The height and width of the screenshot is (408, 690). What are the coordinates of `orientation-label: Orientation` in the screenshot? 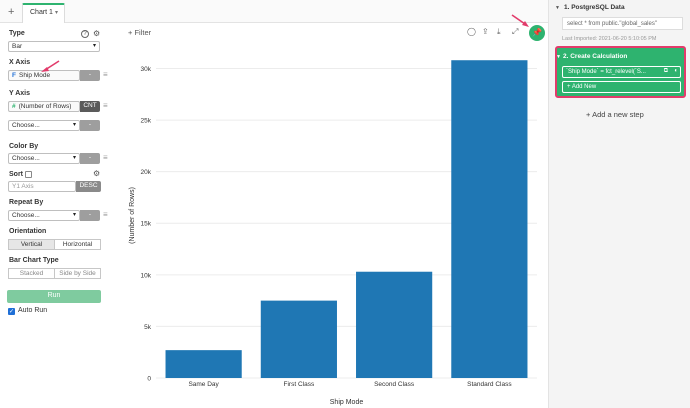 It's located at (28, 231).